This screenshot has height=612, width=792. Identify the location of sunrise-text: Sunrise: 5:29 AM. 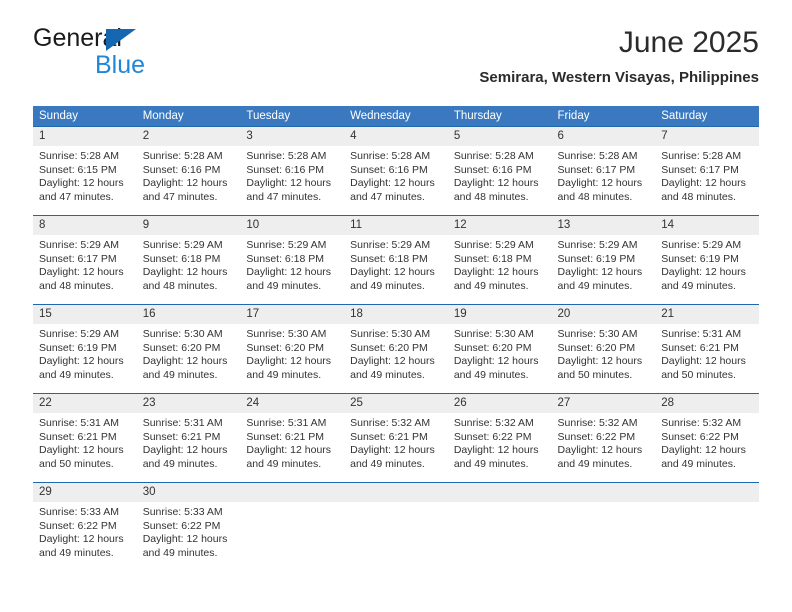
(493, 245).